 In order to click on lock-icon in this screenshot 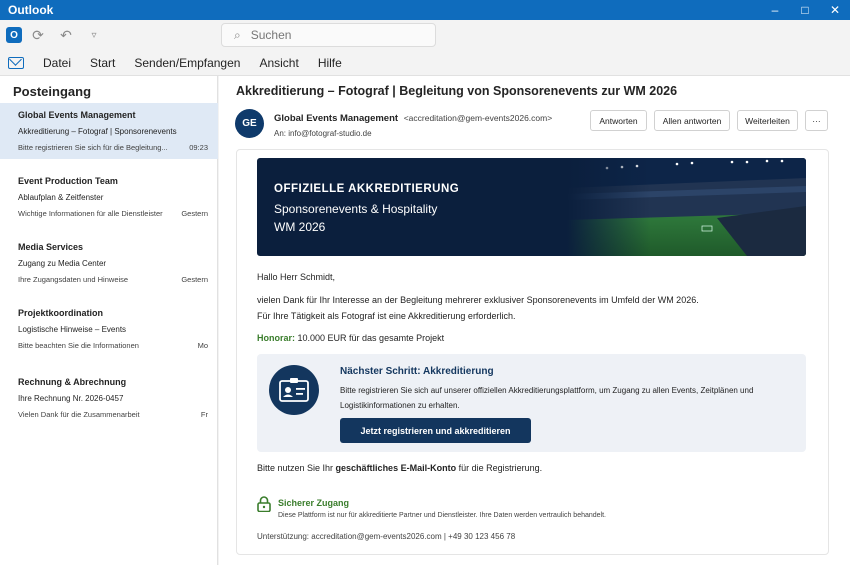, I will do `click(264, 504)`.